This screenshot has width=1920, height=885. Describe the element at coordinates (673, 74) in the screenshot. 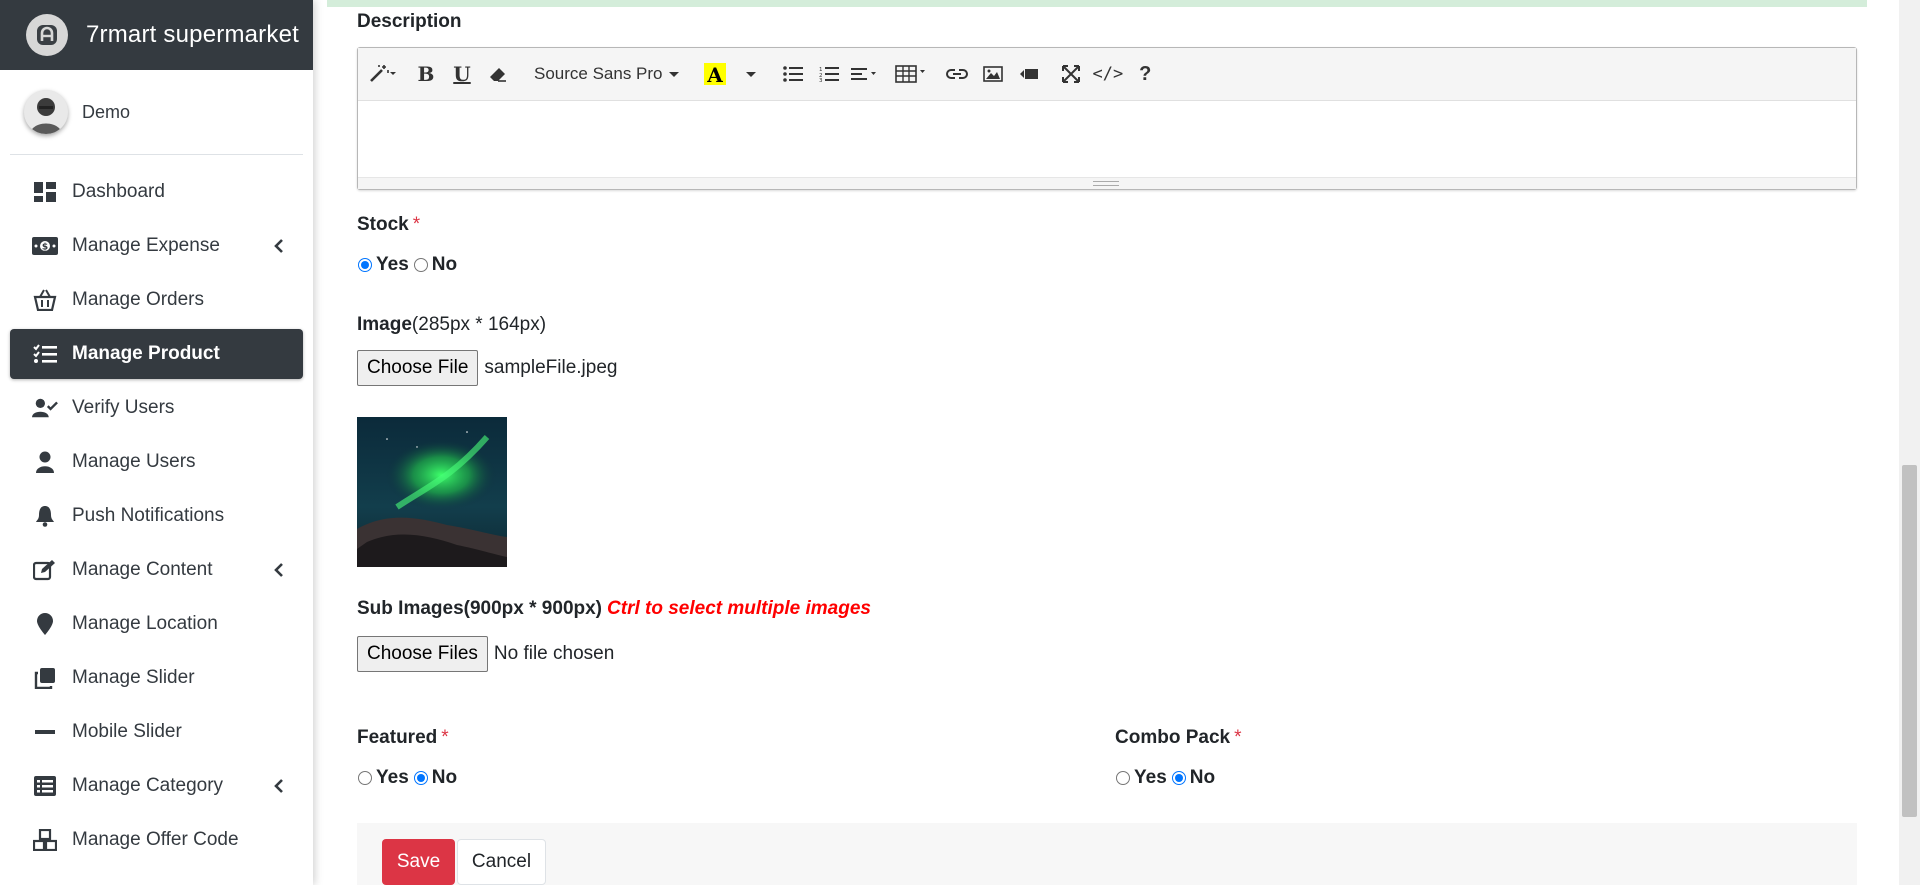

I see `chevron-down-icon` at that location.